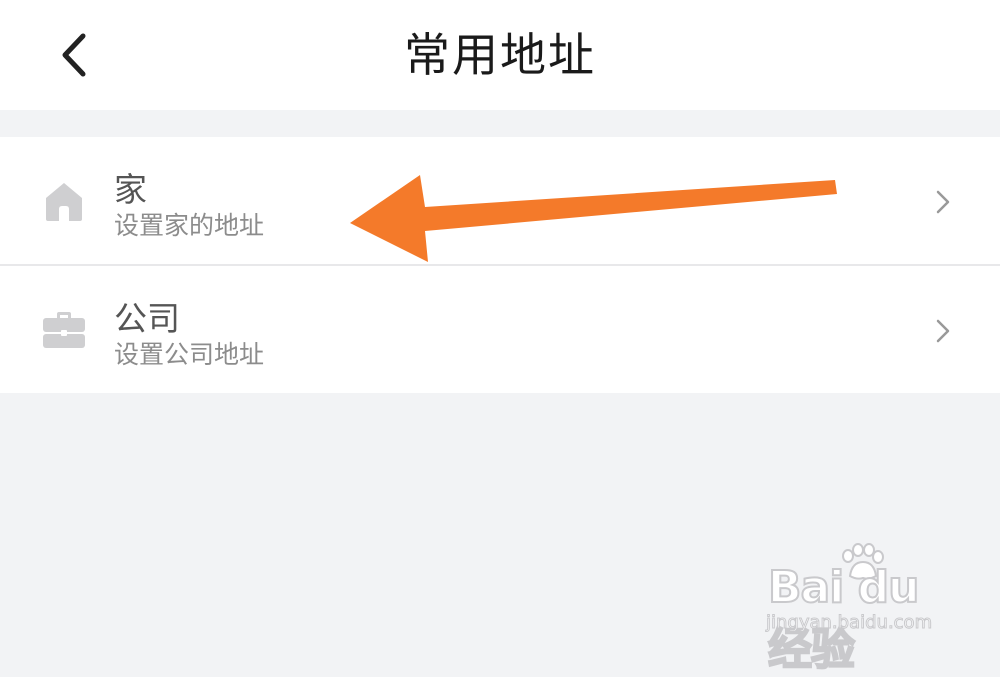 The image size is (1000, 677). What do you see at coordinates (849, 623) in the screenshot?
I see `watermark-url: jingyan.baidu.com` at bounding box center [849, 623].